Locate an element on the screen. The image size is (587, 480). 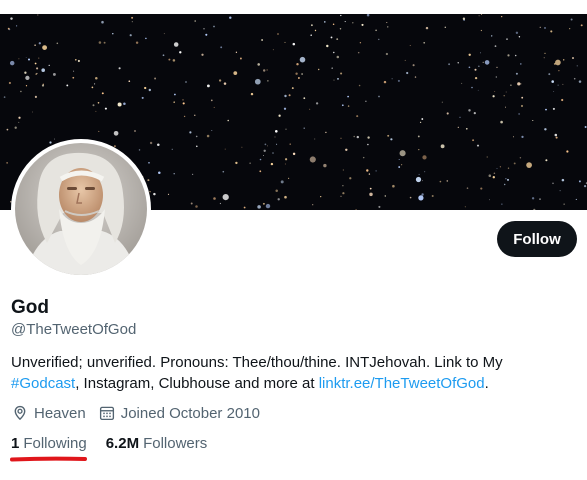
followers-label: Followers is located at coordinates (175, 443).